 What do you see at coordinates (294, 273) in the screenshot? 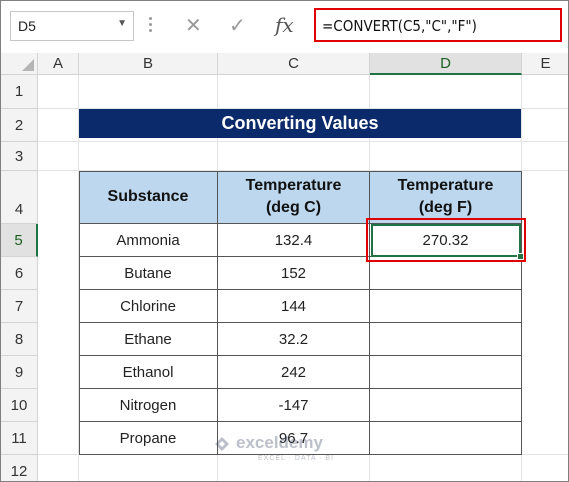
I see `cell-temp-c: 152` at bounding box center [294, 273].